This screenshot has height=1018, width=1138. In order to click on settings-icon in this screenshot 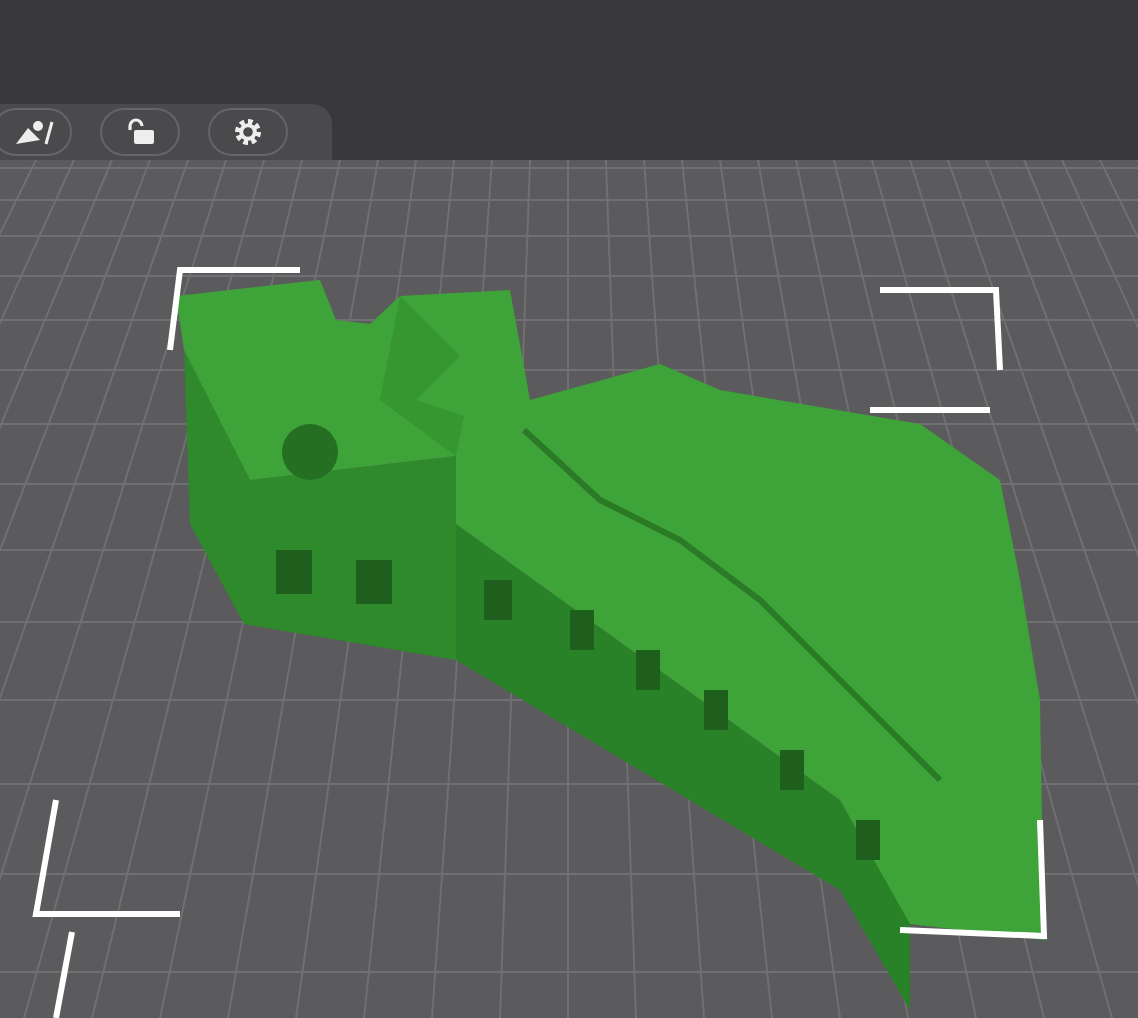, I will do `click(248, 132)`.